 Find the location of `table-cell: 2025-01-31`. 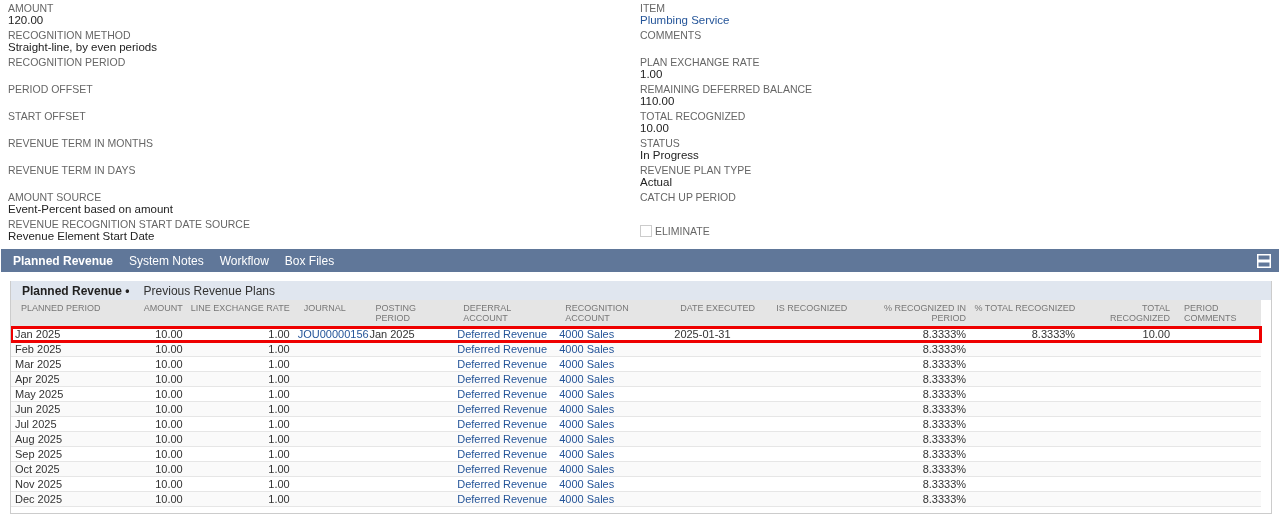

table-cell: 2025-01-31 is located at coordinates (702, 334).